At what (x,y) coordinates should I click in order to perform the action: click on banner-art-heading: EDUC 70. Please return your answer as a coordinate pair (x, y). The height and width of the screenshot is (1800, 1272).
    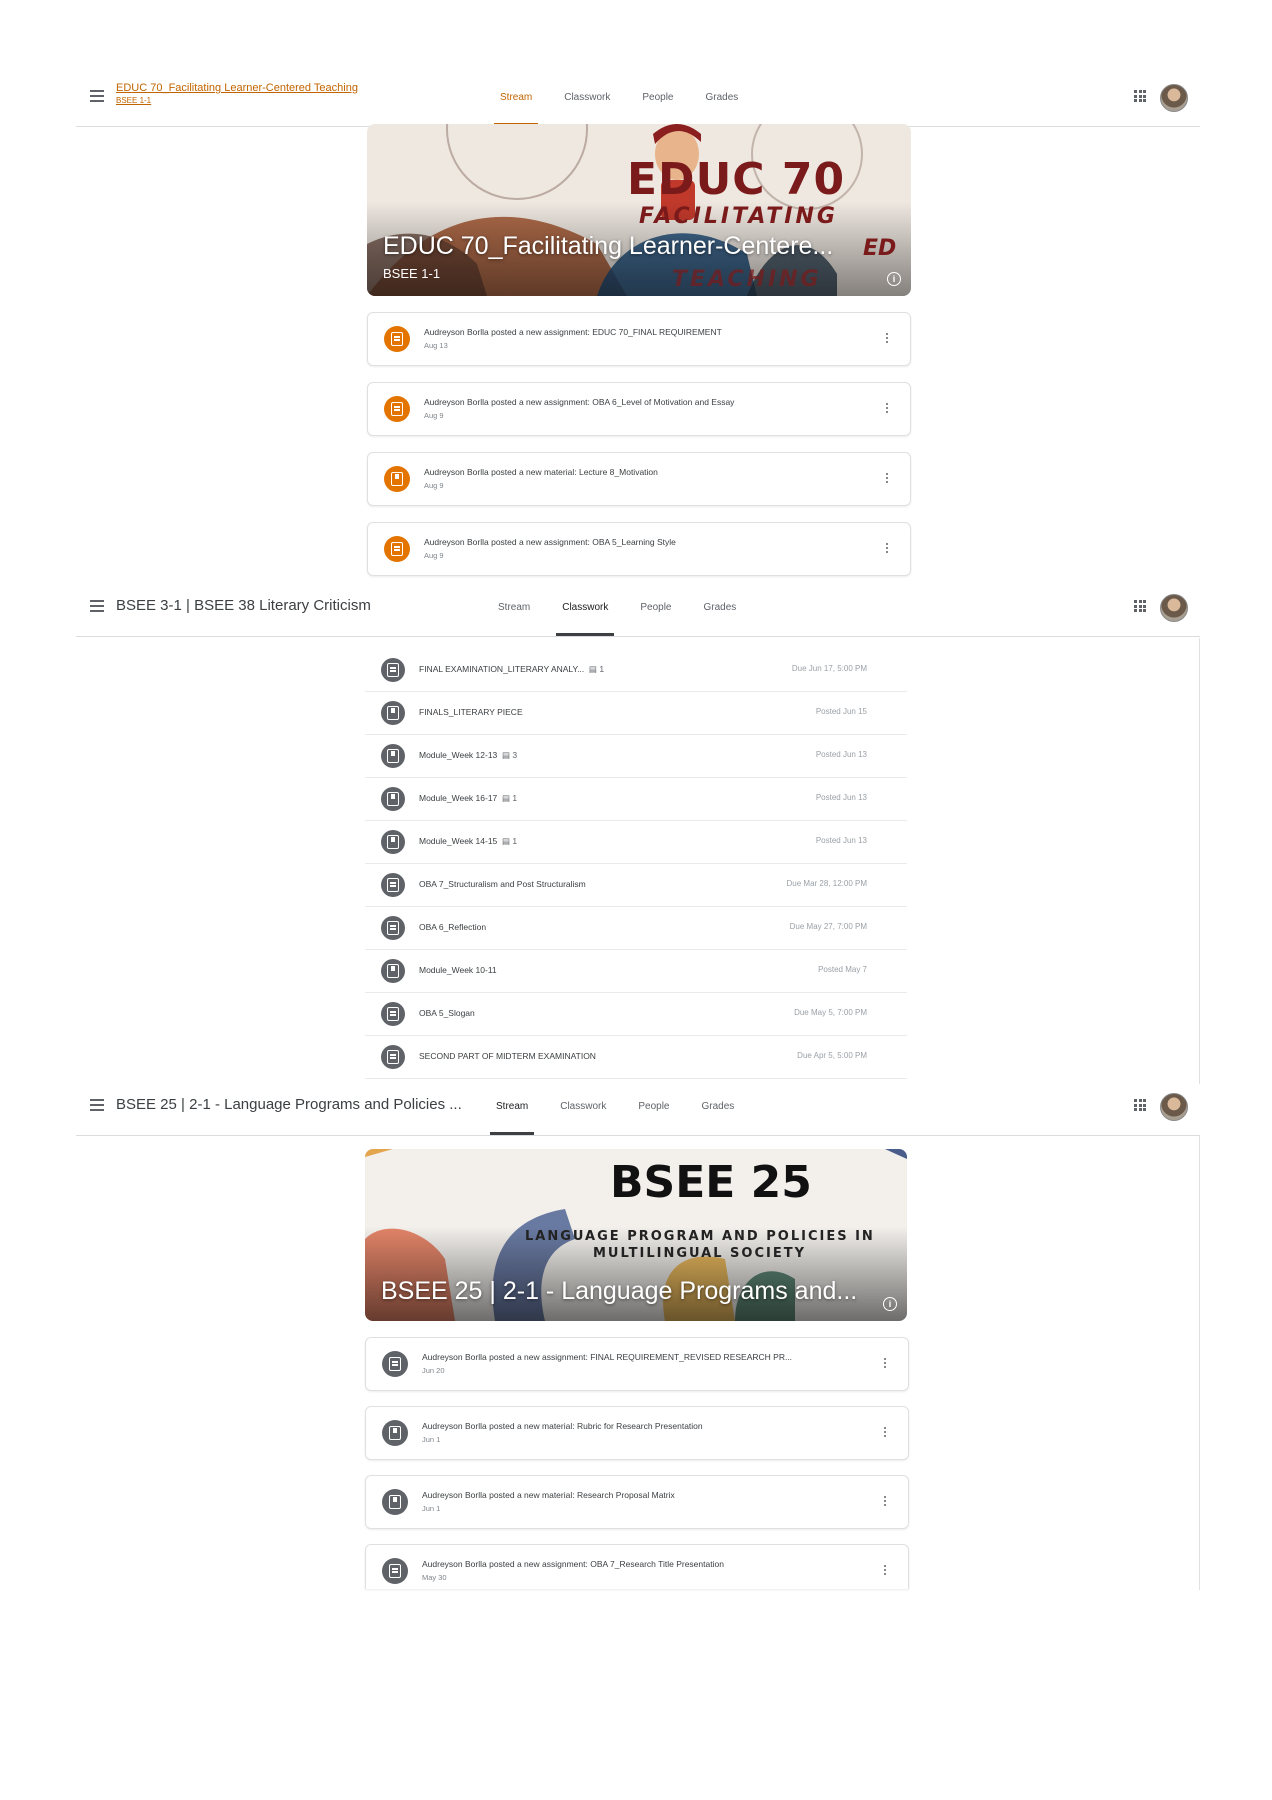
    Looking at the image, I should click on (736, 179).